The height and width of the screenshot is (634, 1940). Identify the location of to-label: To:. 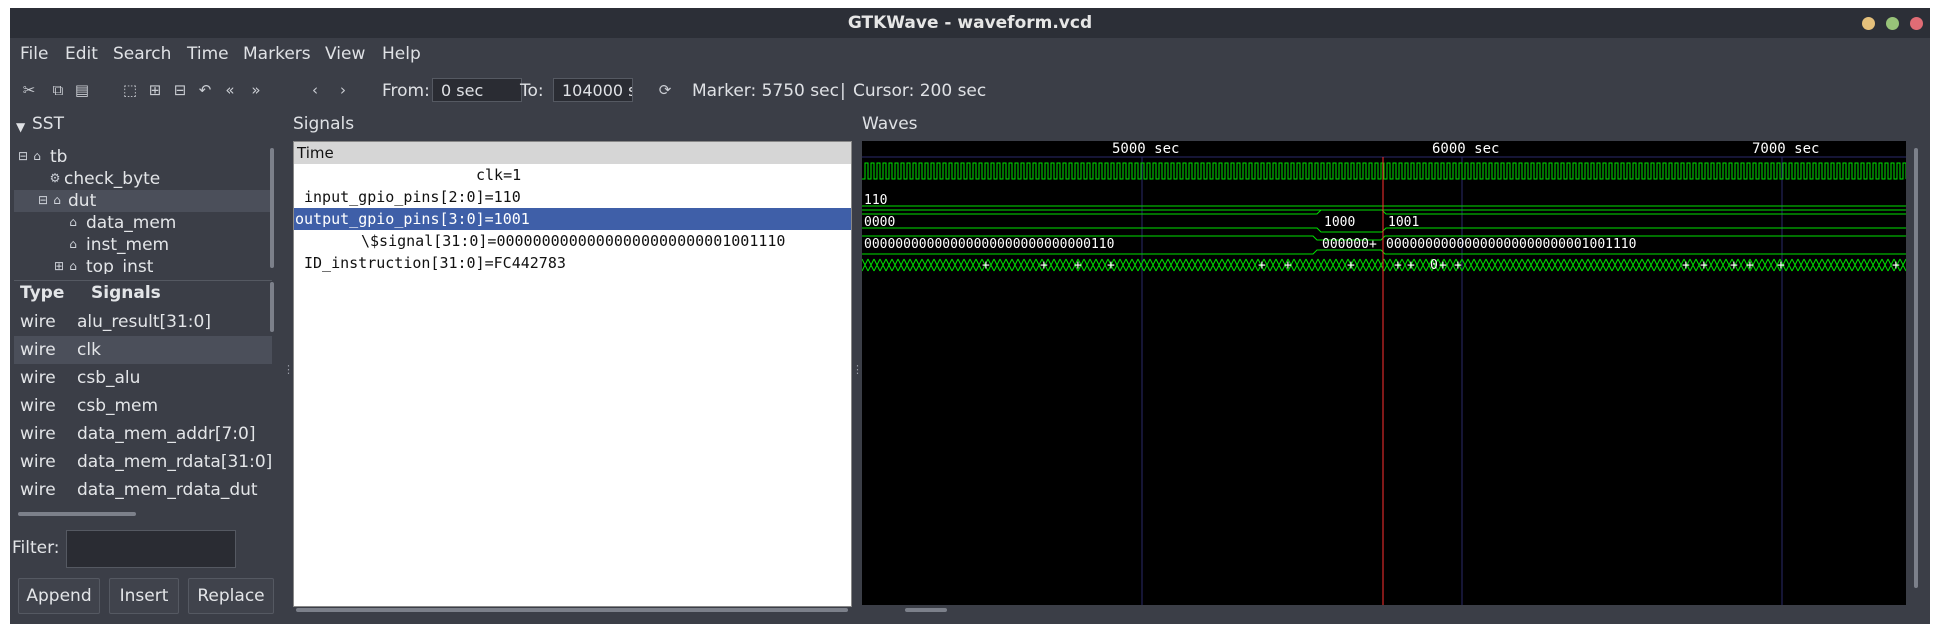
(532, 91).